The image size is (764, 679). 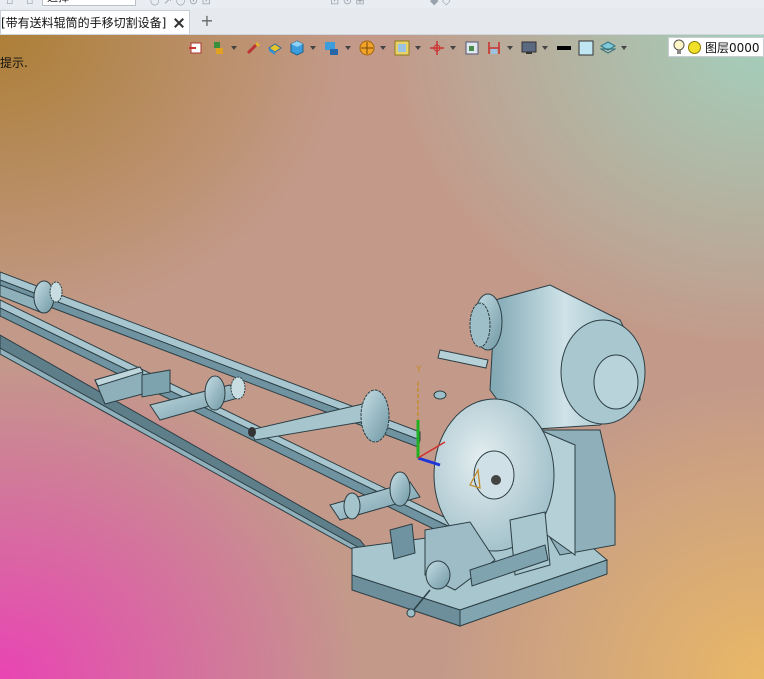 What do you see at coordinates (348, 48) in the screenshot?
I see `display-dropdown` at bounding box center [348, 48].